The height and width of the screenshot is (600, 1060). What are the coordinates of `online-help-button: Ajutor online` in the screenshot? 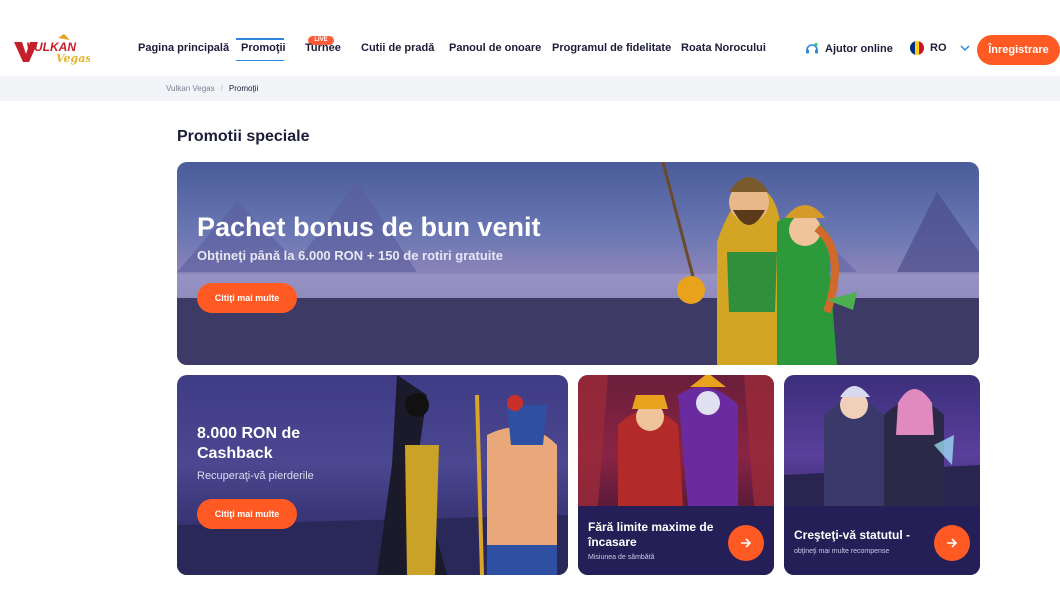 It's located at (849, 49).